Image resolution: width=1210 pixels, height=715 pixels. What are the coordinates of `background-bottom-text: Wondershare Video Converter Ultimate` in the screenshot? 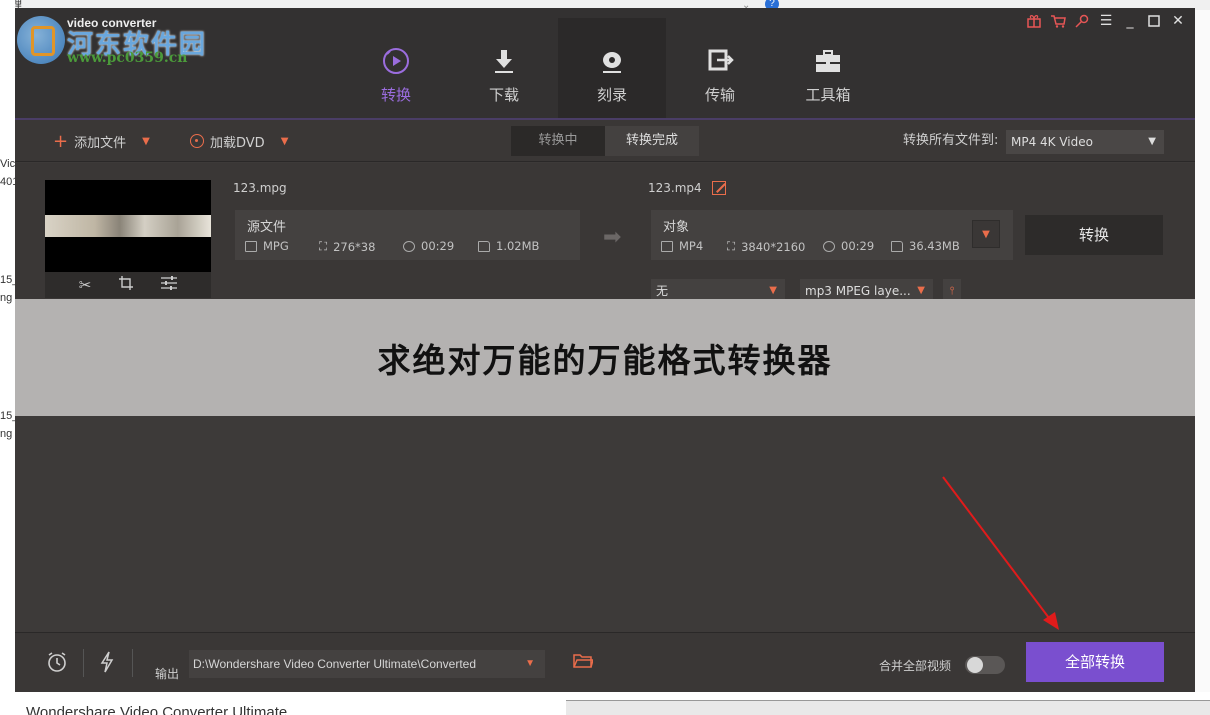 It's located at (157, 709).